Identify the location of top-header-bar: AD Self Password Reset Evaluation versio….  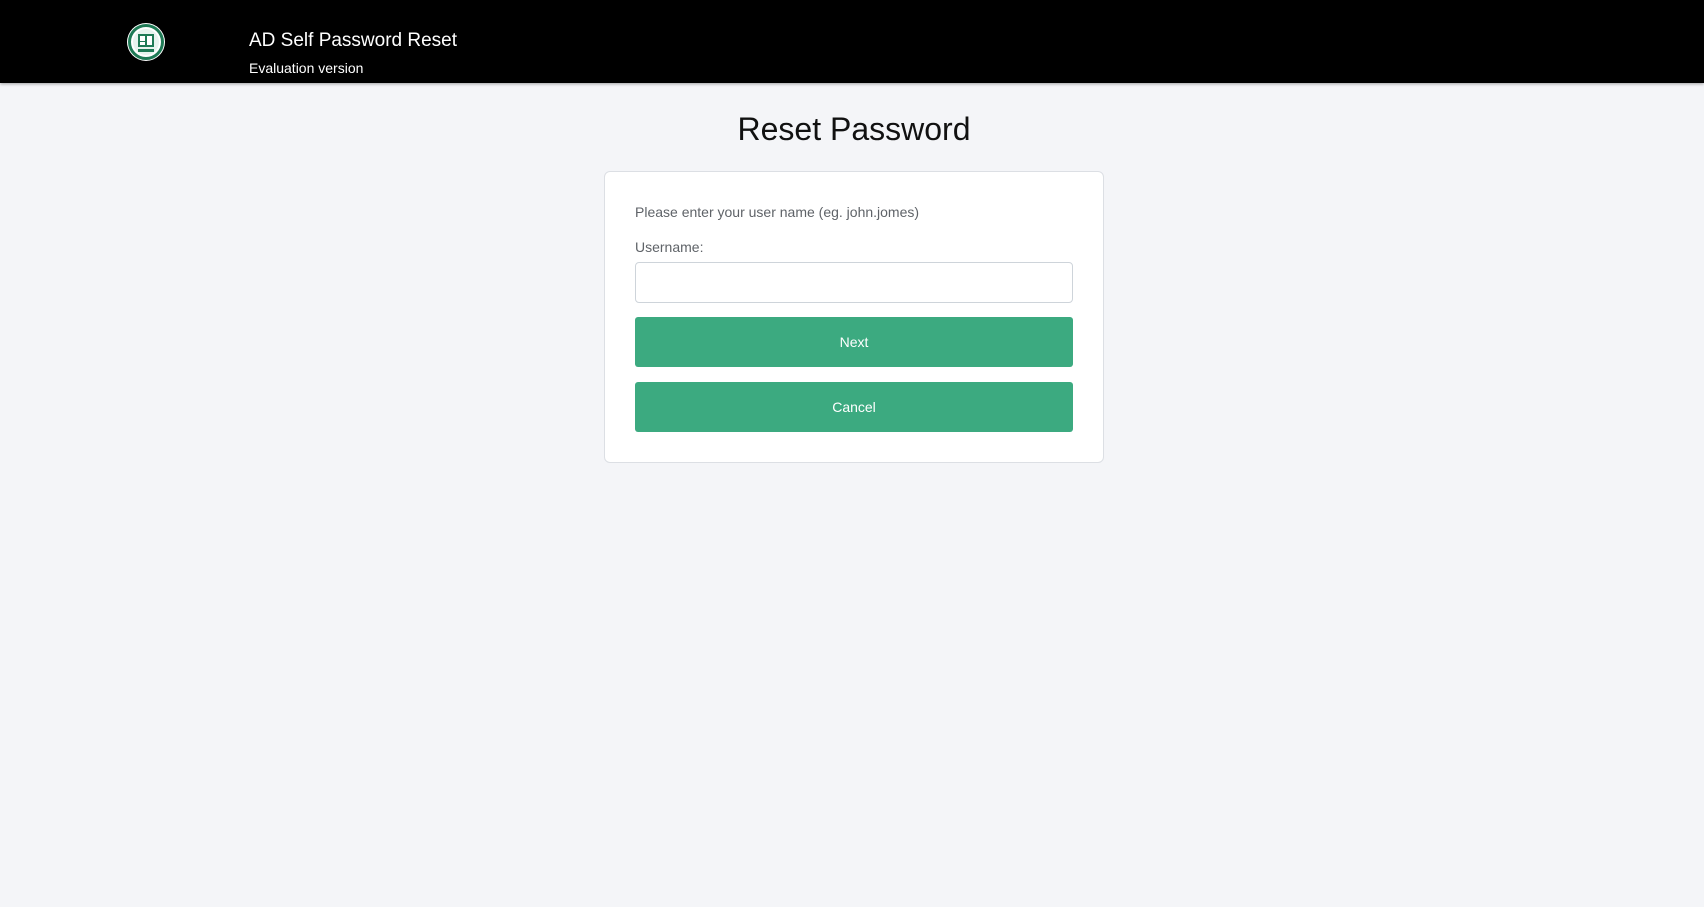
(852, 41).